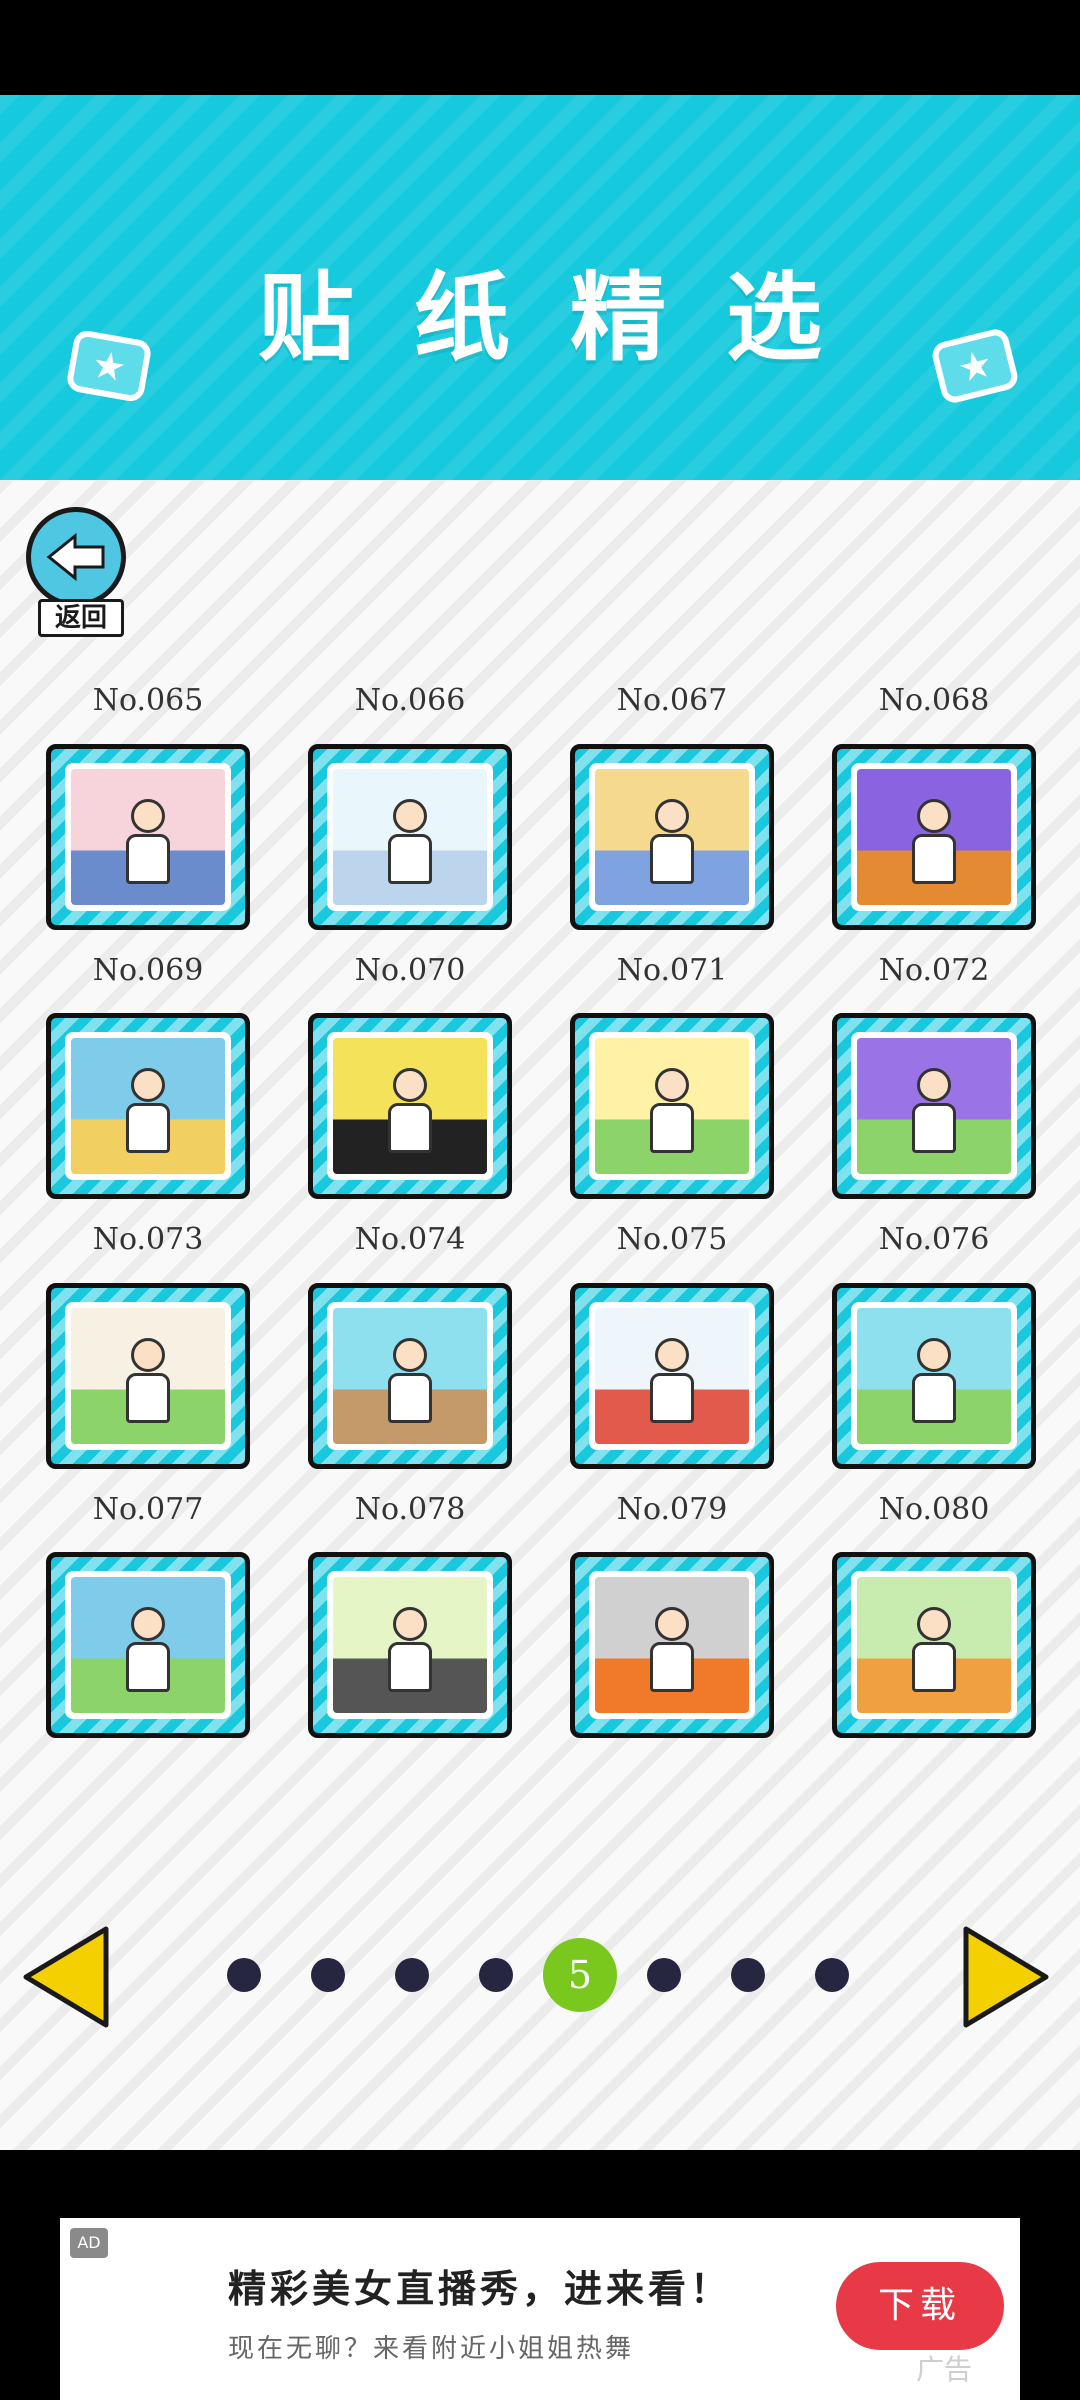 This screenshot has height=2400, width=1080. Describe the element at coordinates (148, 1509) in the screenshot. I see `sticker-number-label: No.077` at that location.